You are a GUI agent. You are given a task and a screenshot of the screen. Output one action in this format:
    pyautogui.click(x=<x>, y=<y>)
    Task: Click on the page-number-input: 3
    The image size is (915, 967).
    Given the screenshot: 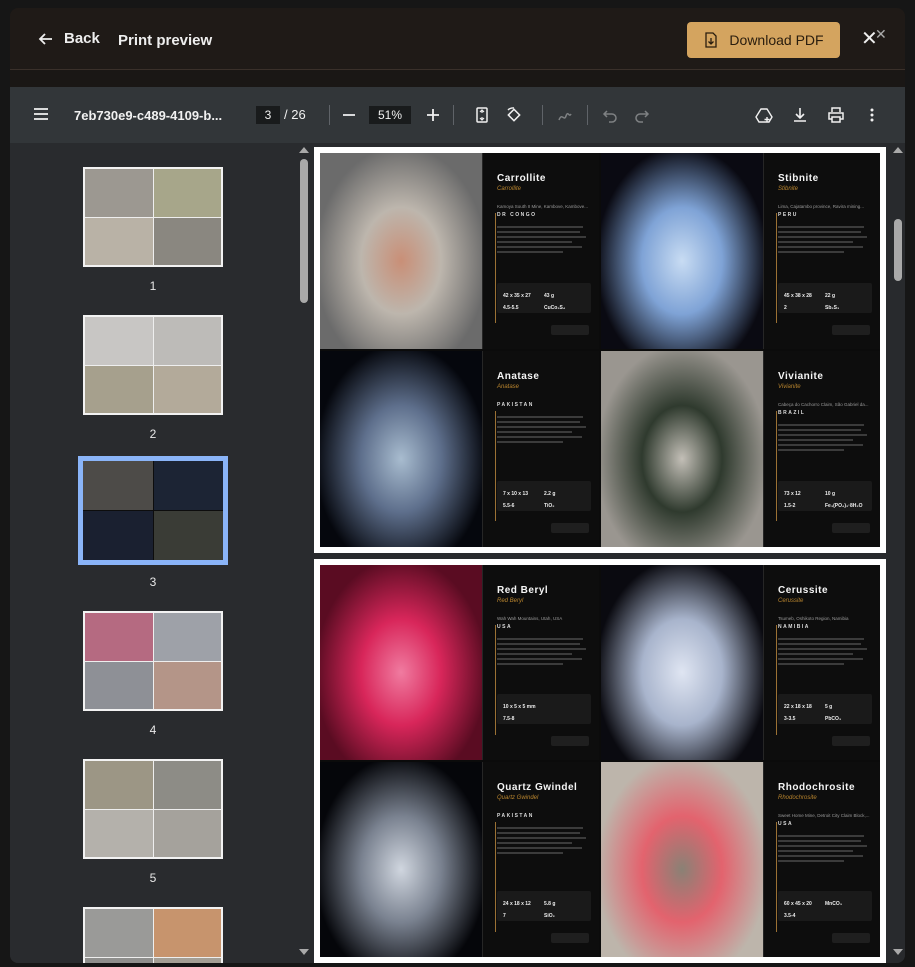 What is the action you would take?
    pyautogui.click(x=268, y=115)
    